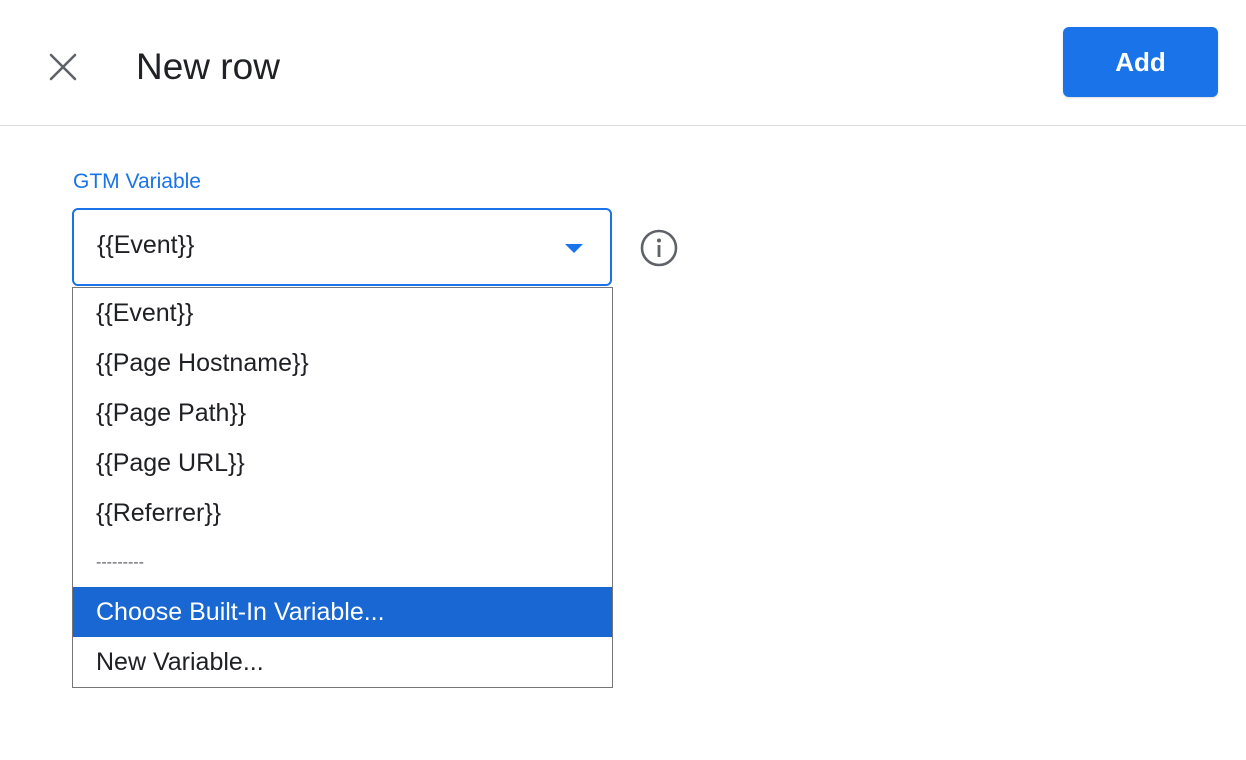 This screenshot has height=760, width=1246. I want to click on dropdown-option-event: {{Event}}, so click(342, 313).